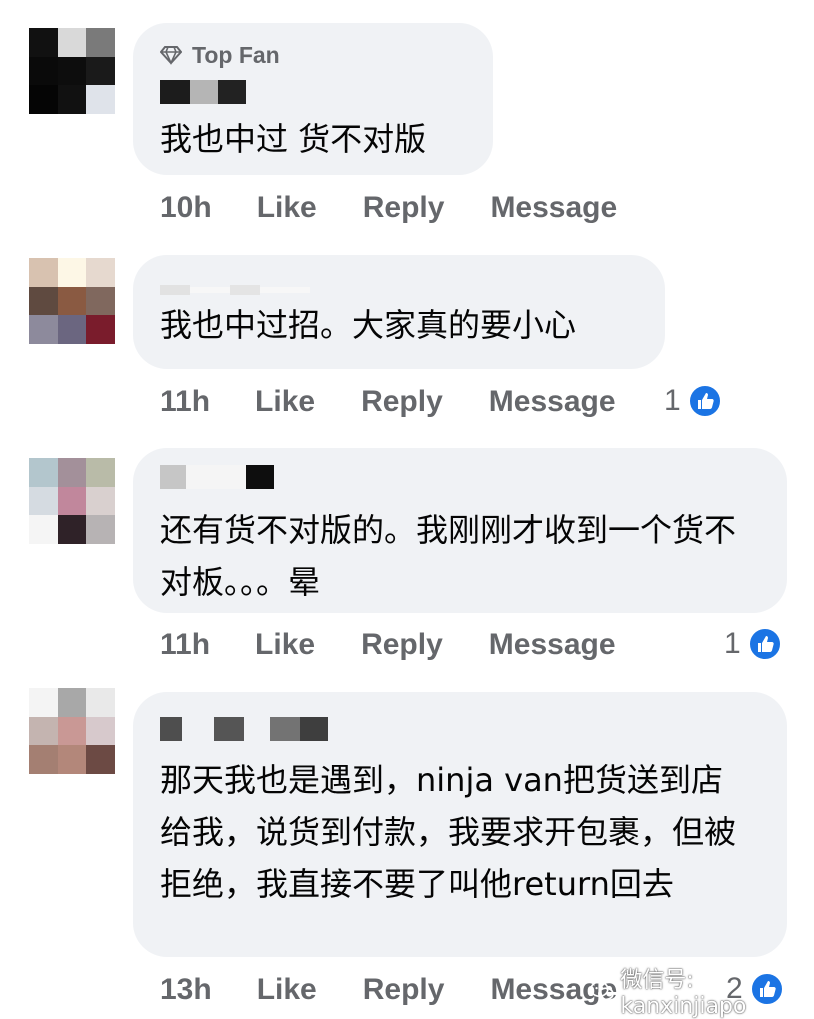 This screenshot has width=814, height=1019. What do you see at coordinates (448, 556) in the screenshot?
I see `comment-text: 还有货不对版的。我刚刚才收到一个货不对板。。。晕` at bounding box center [448, 556].